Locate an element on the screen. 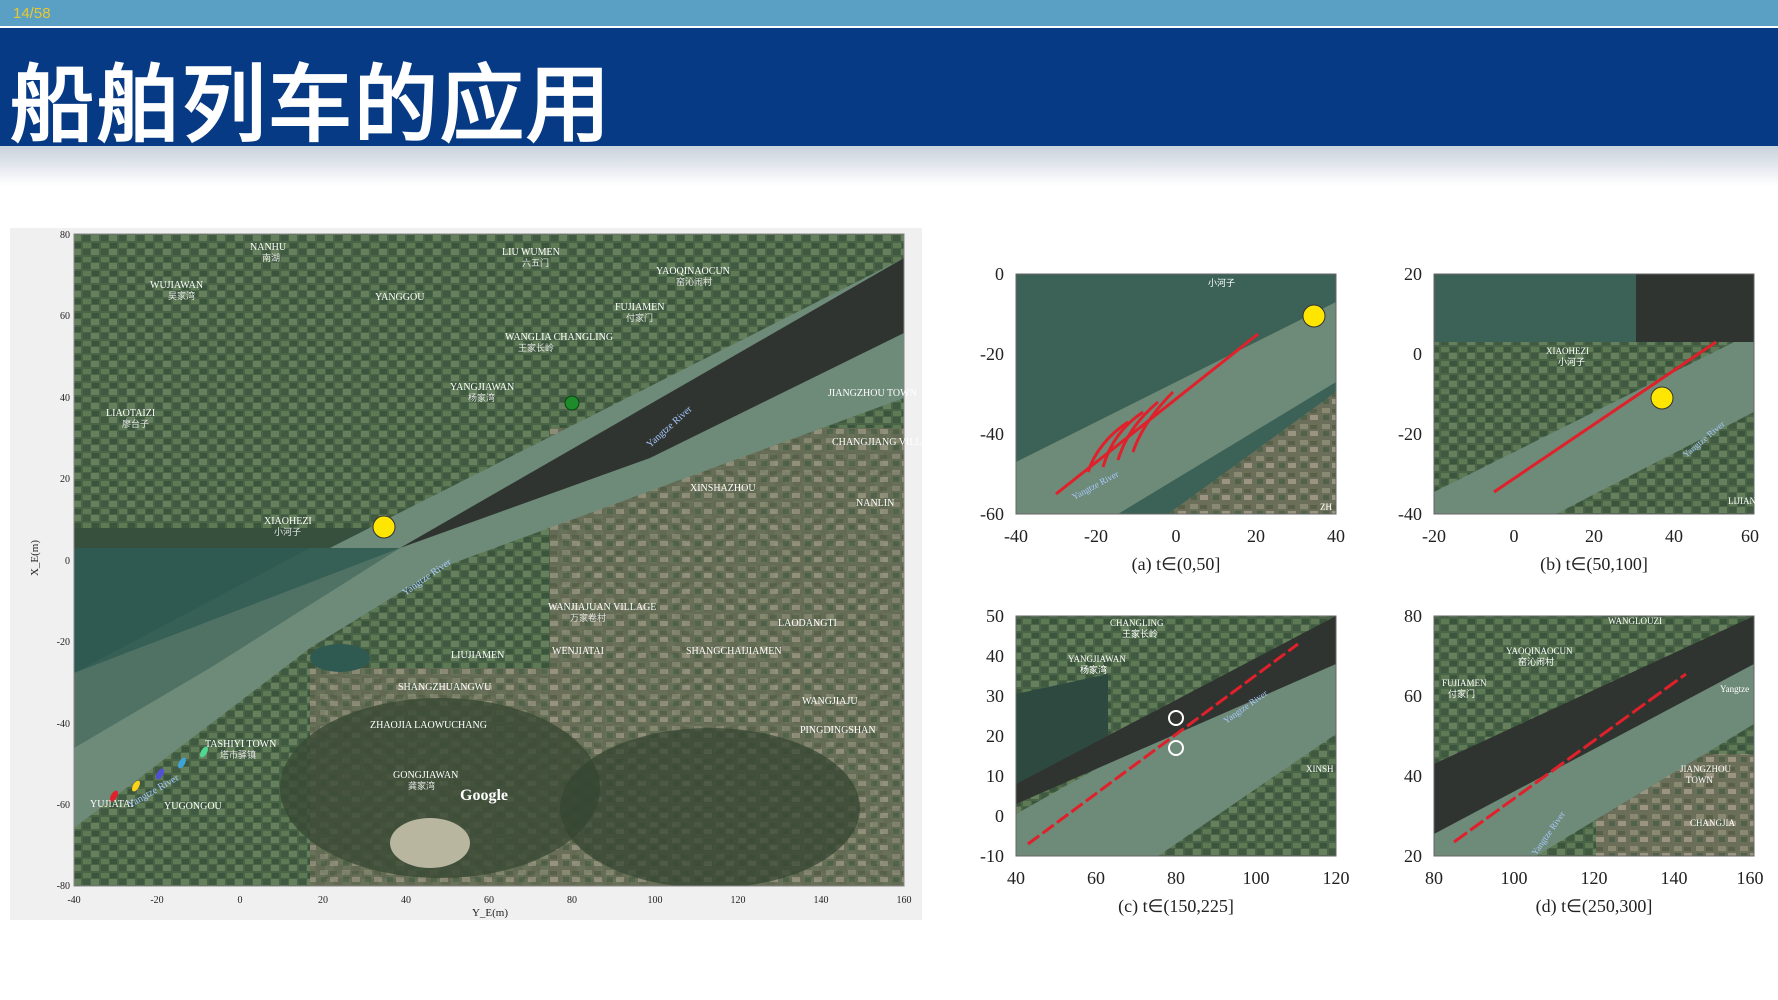 The width and height of the screenshot is (1778, 1000). place-label: CHANGJIANG VILLAGE is located at coordinates (877, 442).